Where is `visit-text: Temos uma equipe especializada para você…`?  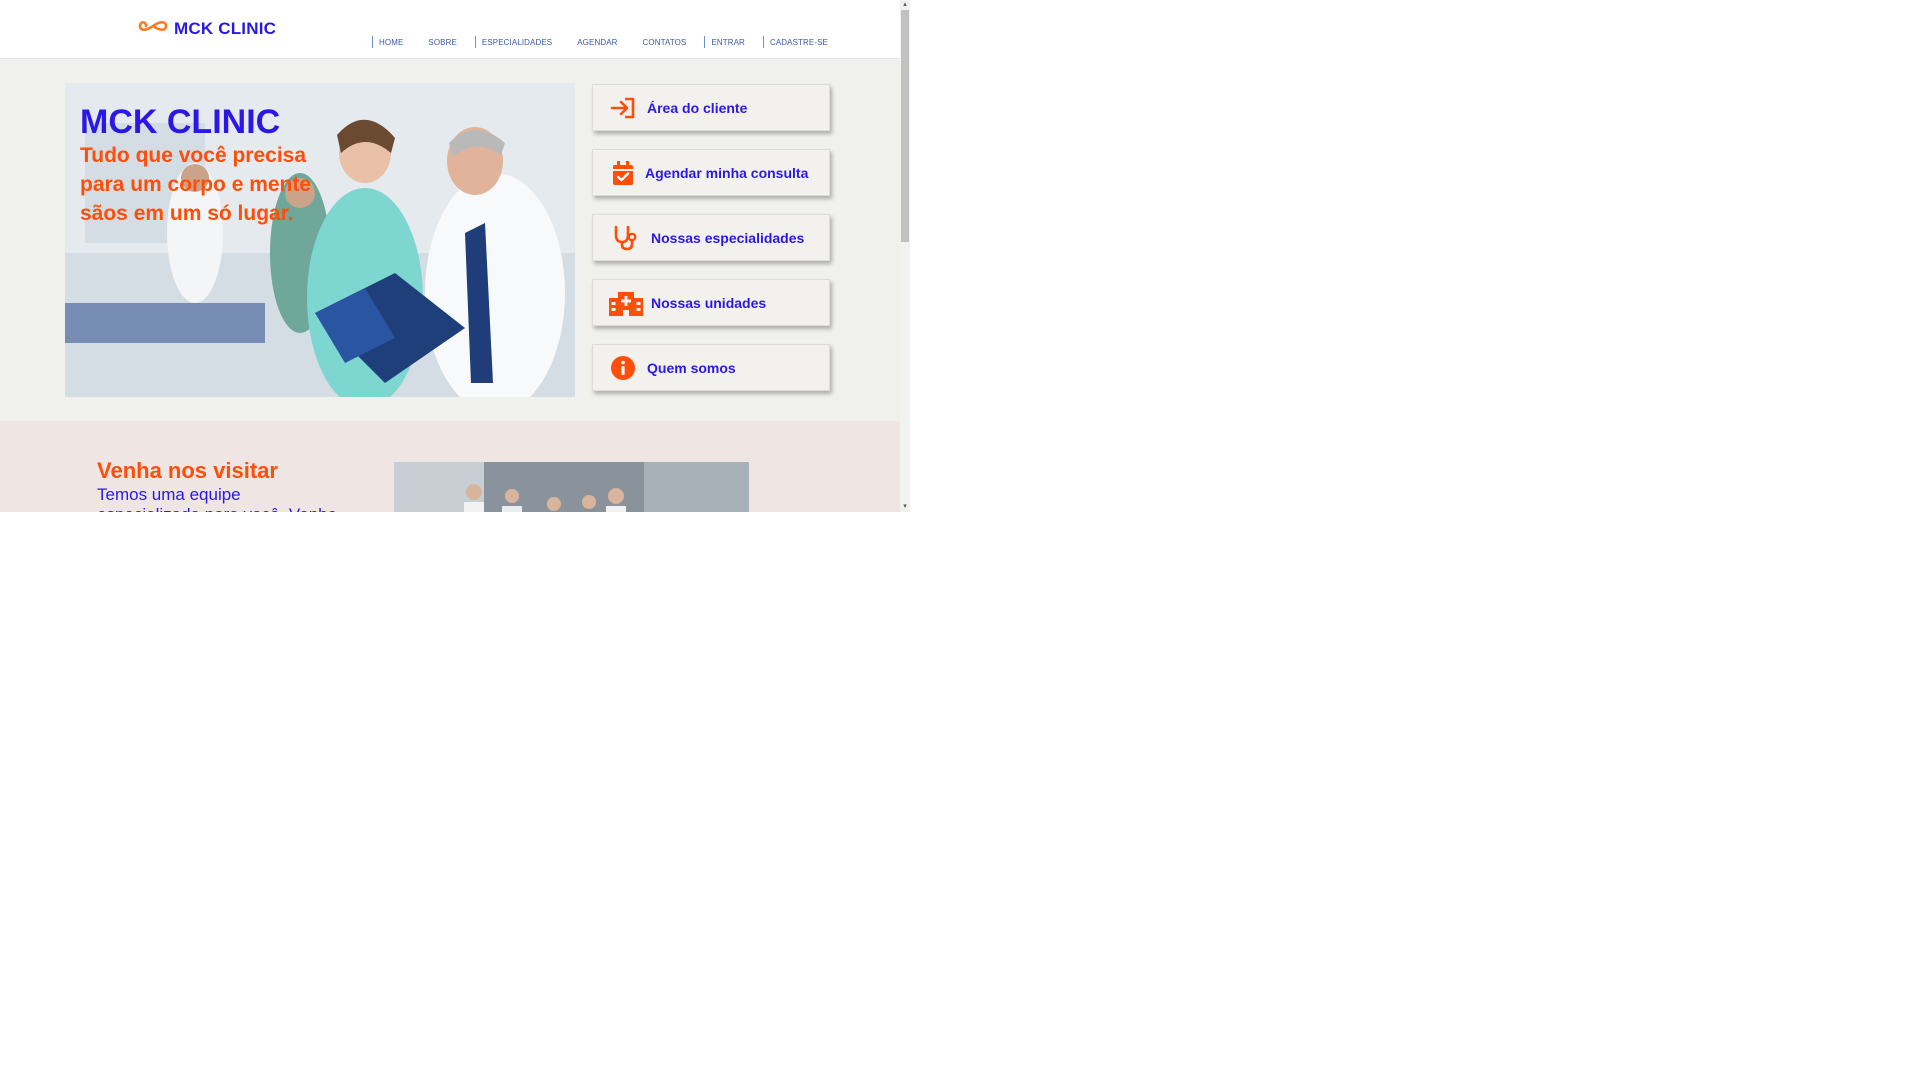
visit-text: Temos uma equipe especializada para você… is located at coordinates (217, 498).